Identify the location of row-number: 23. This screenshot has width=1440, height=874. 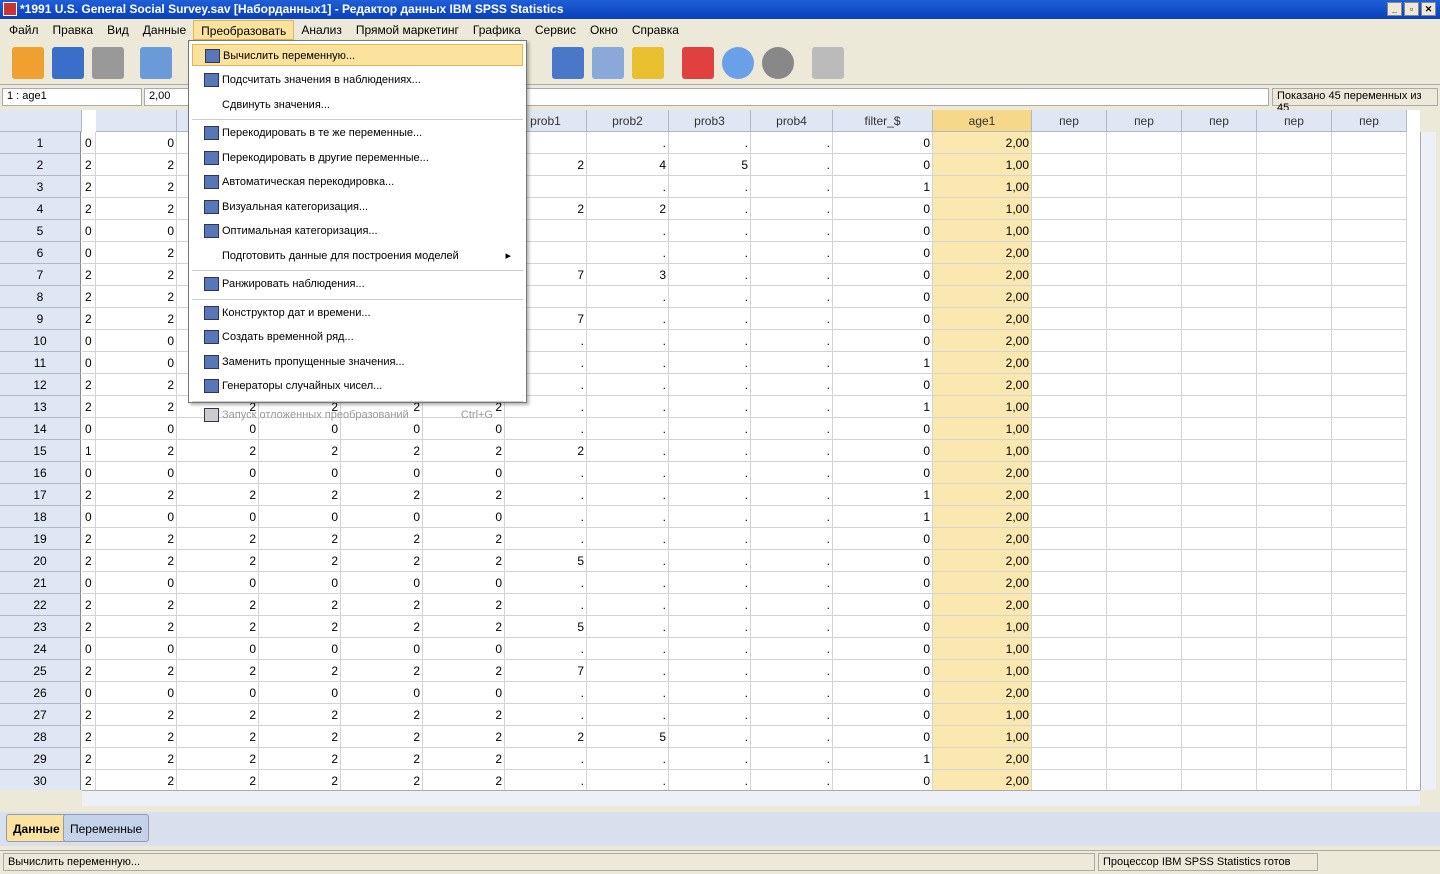
(40, 627).